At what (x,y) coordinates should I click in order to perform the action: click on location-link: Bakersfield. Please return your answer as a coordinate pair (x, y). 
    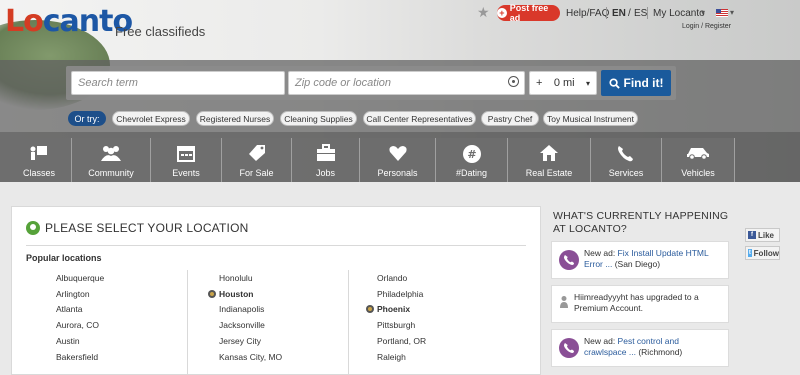
    Looking at the image, I should click on (80, 357).